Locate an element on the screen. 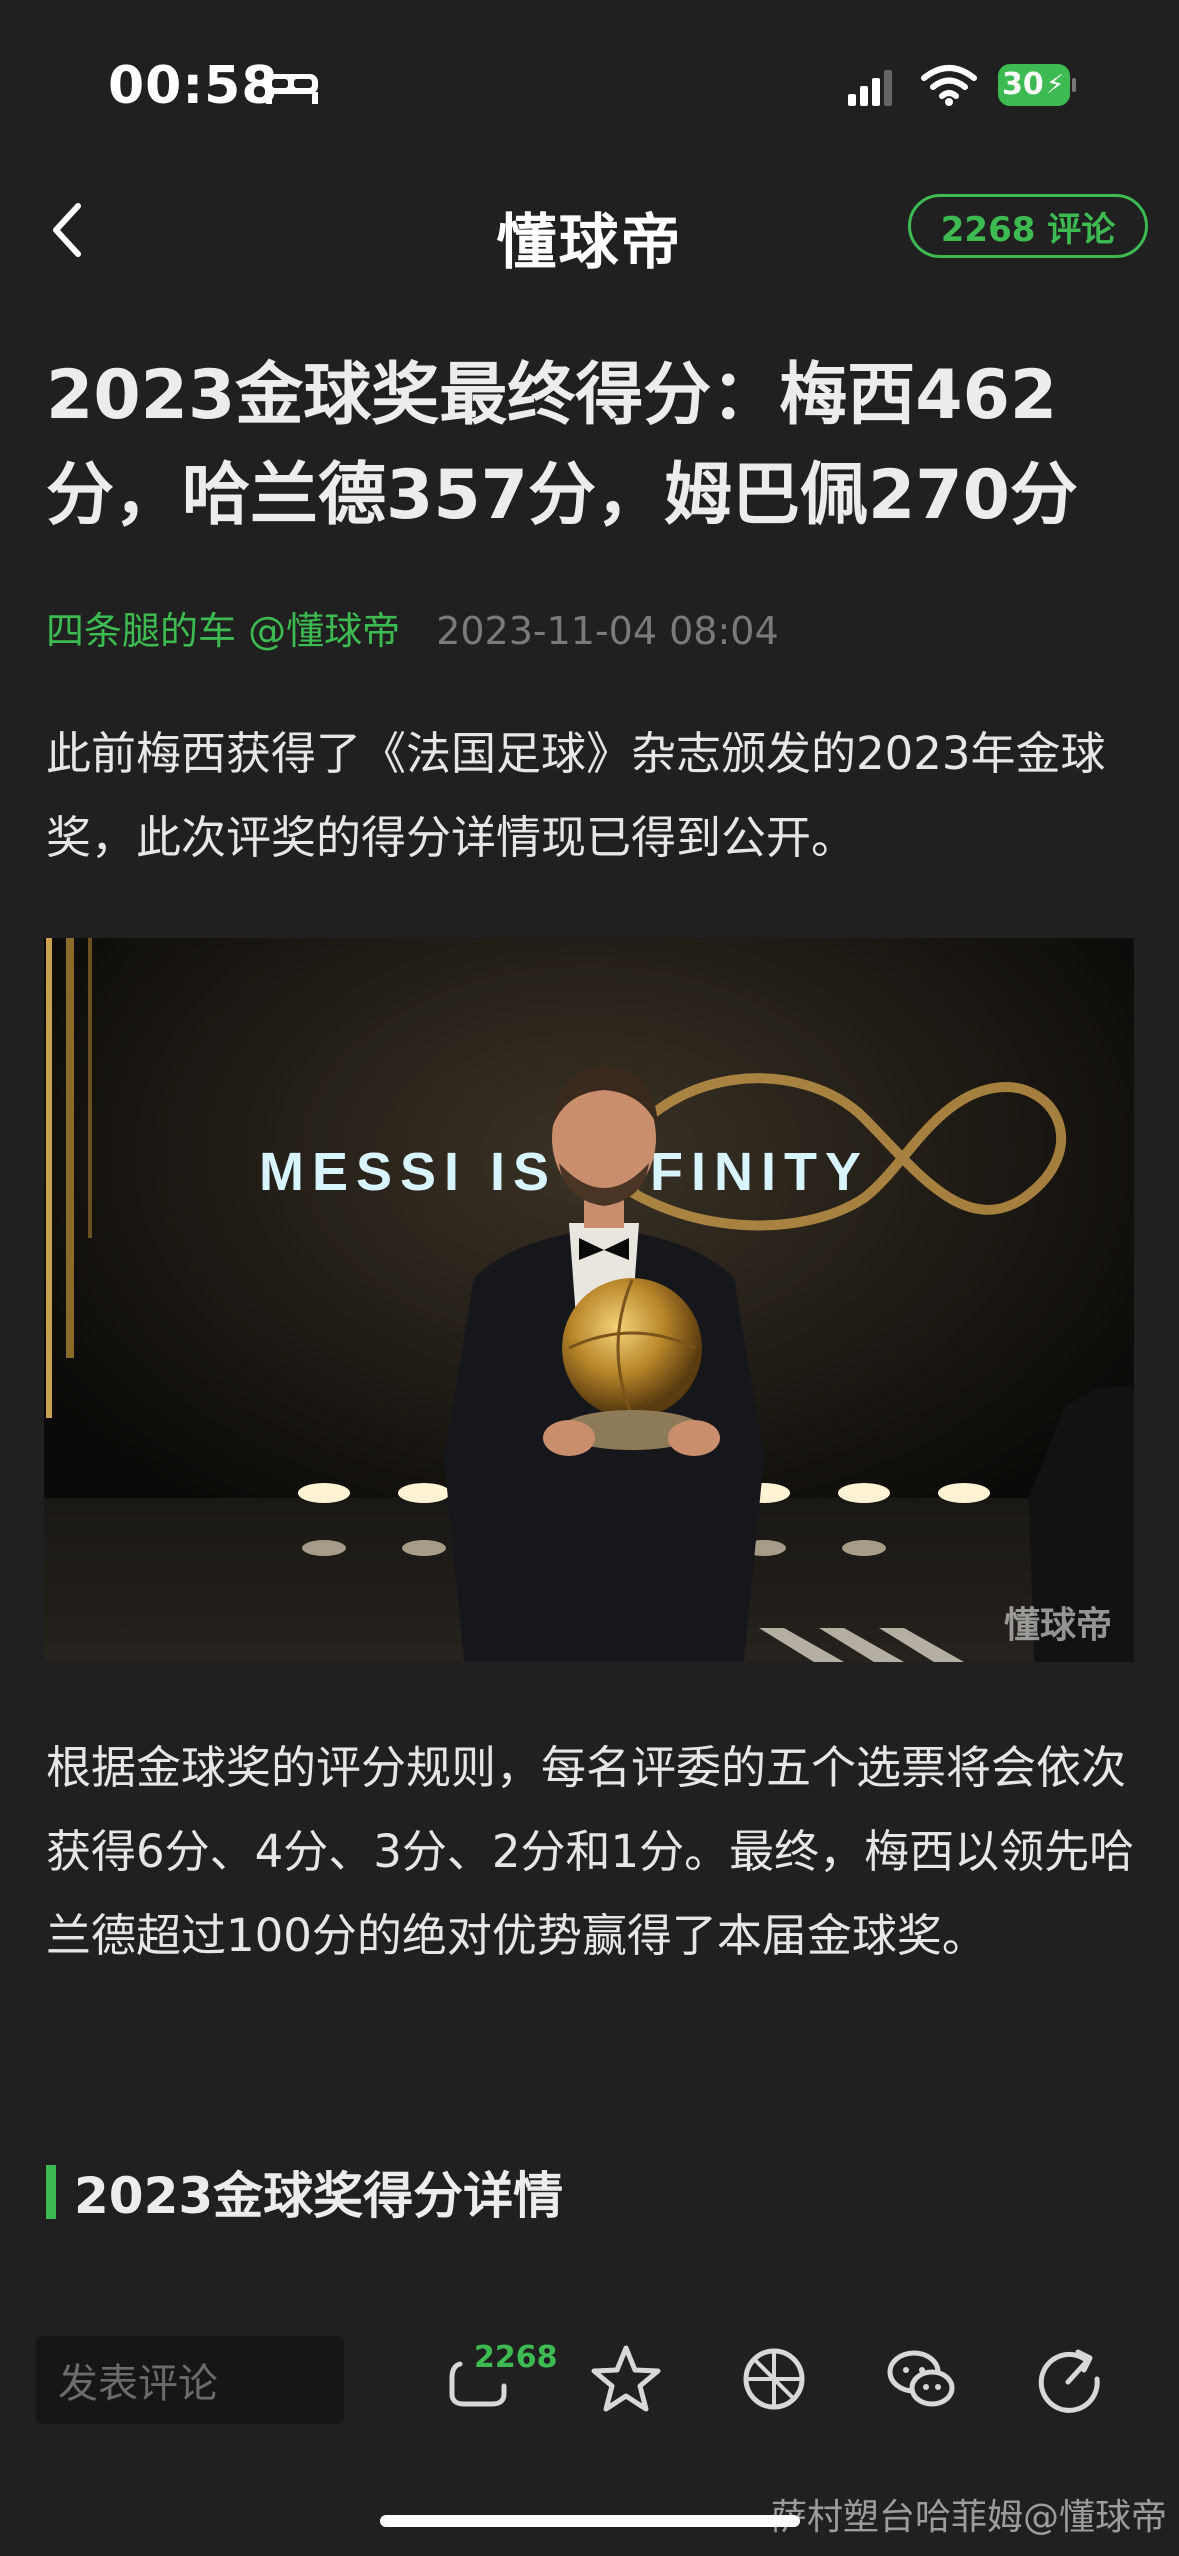 The image size is (1179, 2556). nav-bar: 懂球帝 2268 评论 is located at coordinates (589, 230).